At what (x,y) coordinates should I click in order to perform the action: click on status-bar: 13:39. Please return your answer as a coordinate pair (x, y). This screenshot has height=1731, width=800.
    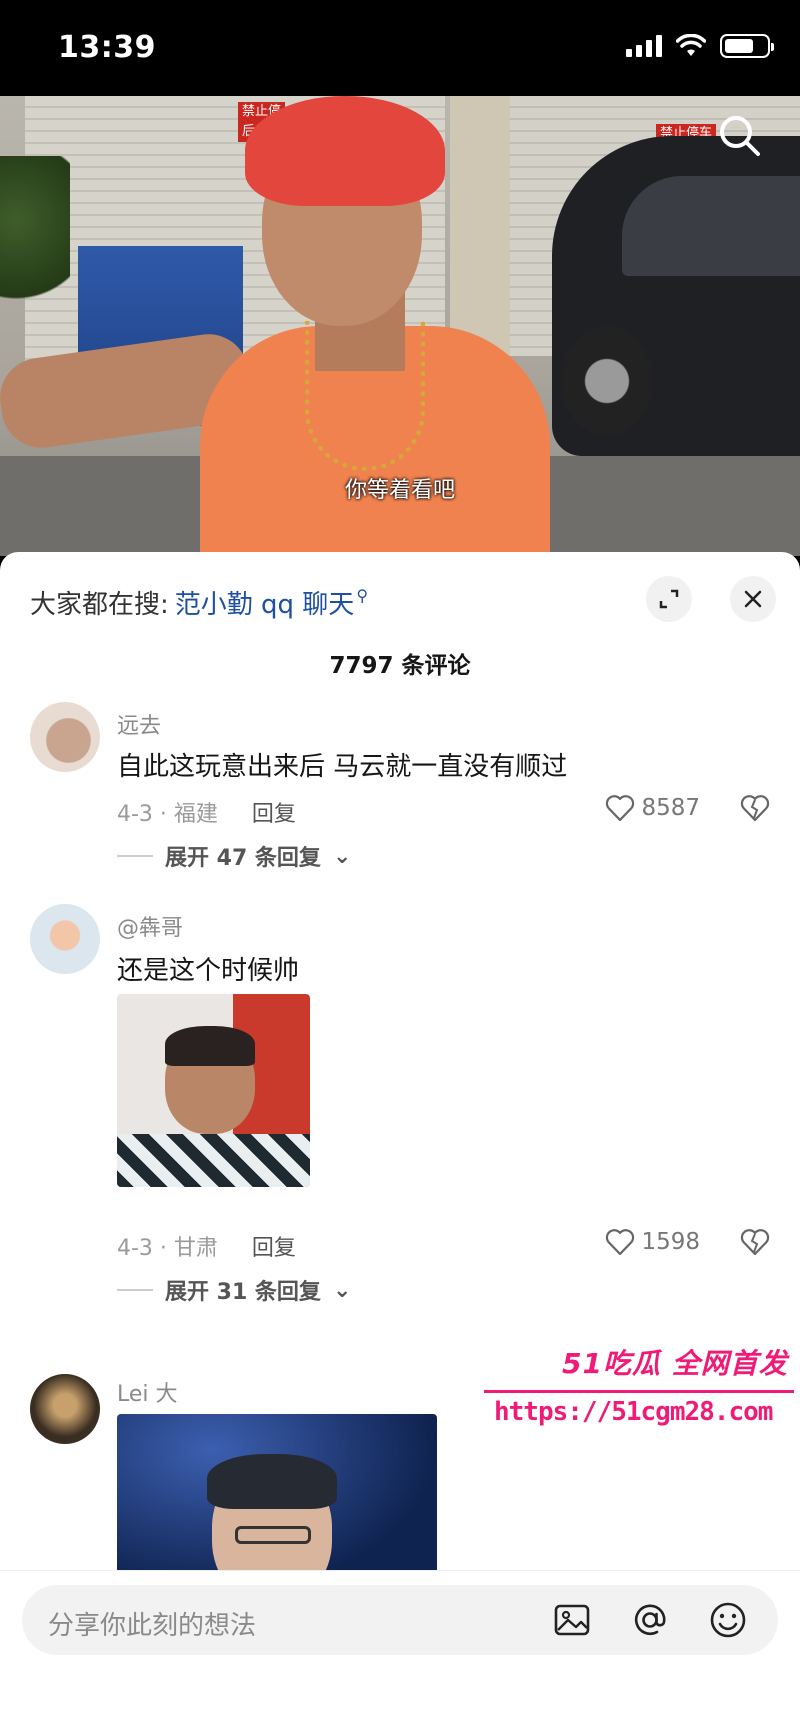
    Looking at the image, I should click on (400, 48).